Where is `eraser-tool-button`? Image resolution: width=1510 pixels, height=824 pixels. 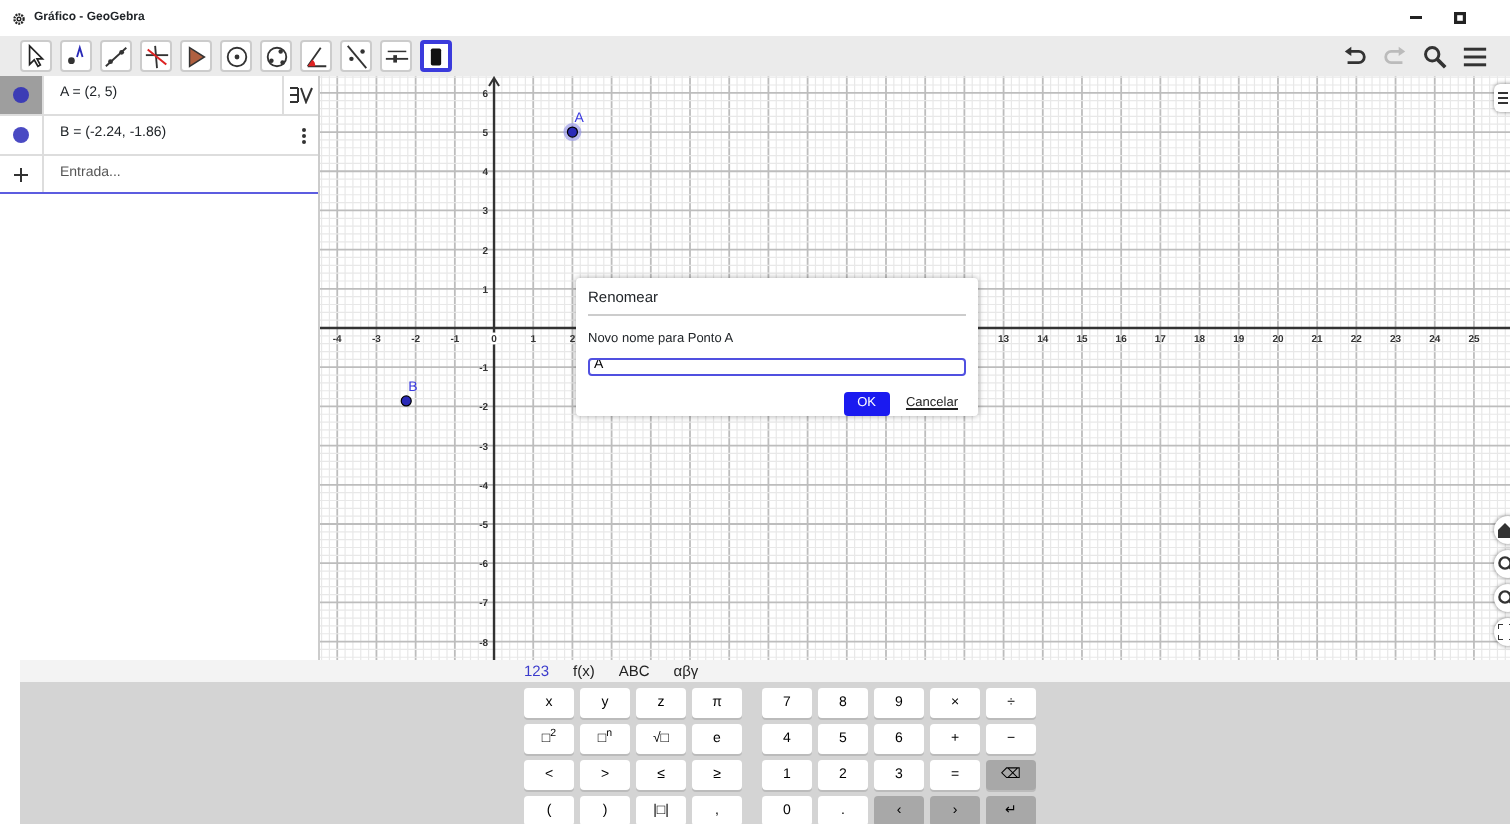 eraser-tool-button is located at coordinates (436, 56).